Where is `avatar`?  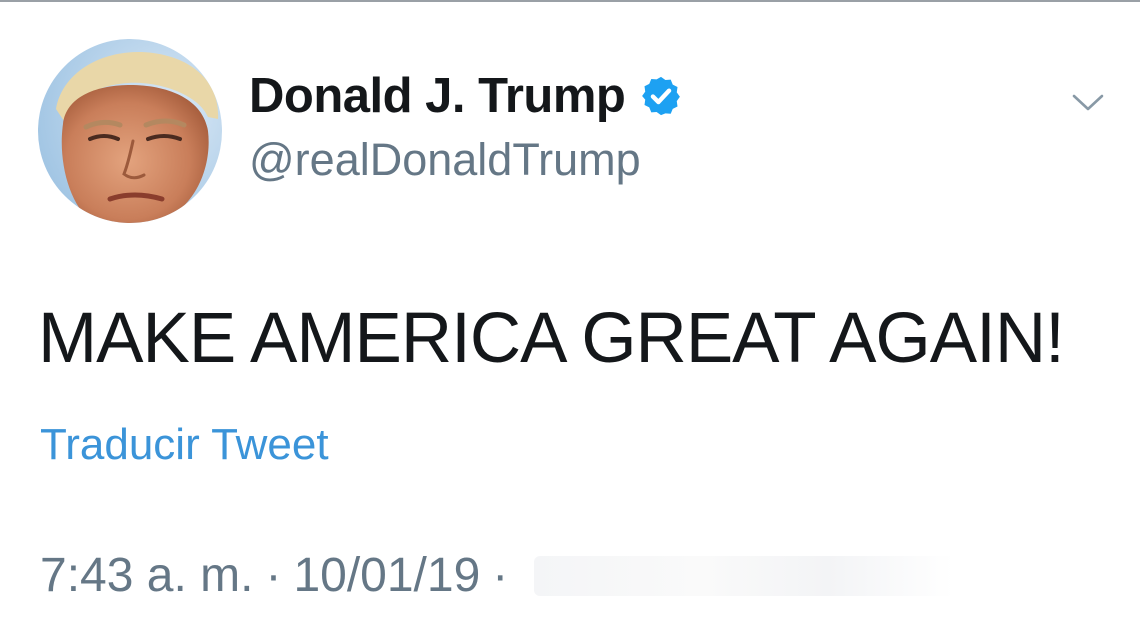 avatar is located at coordinates (130, 131).